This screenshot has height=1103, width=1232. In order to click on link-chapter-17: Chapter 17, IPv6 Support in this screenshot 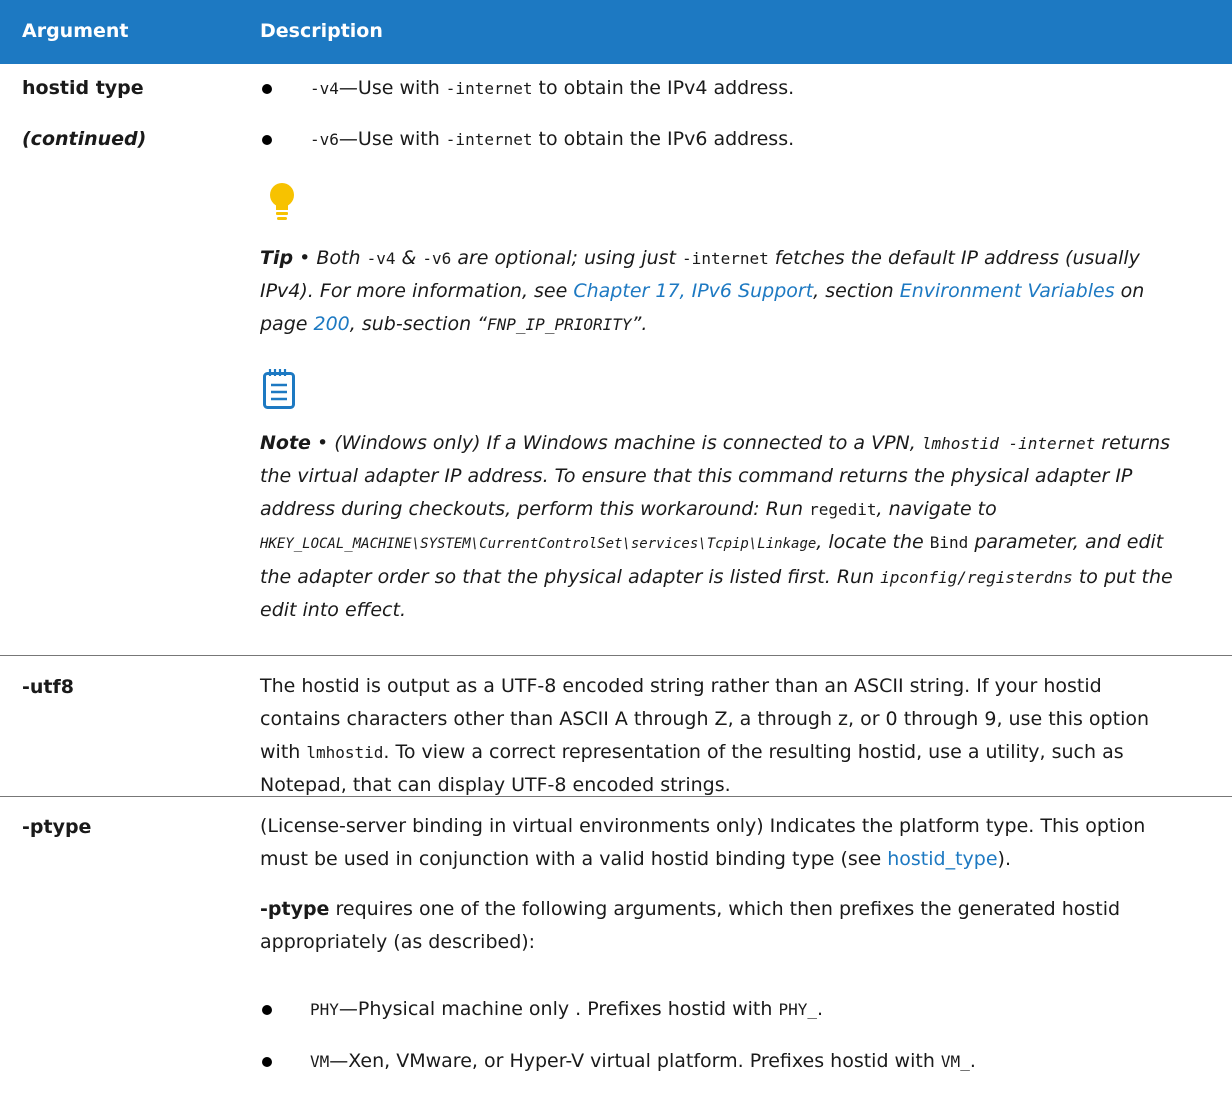, I will do `click(693, 291)`.